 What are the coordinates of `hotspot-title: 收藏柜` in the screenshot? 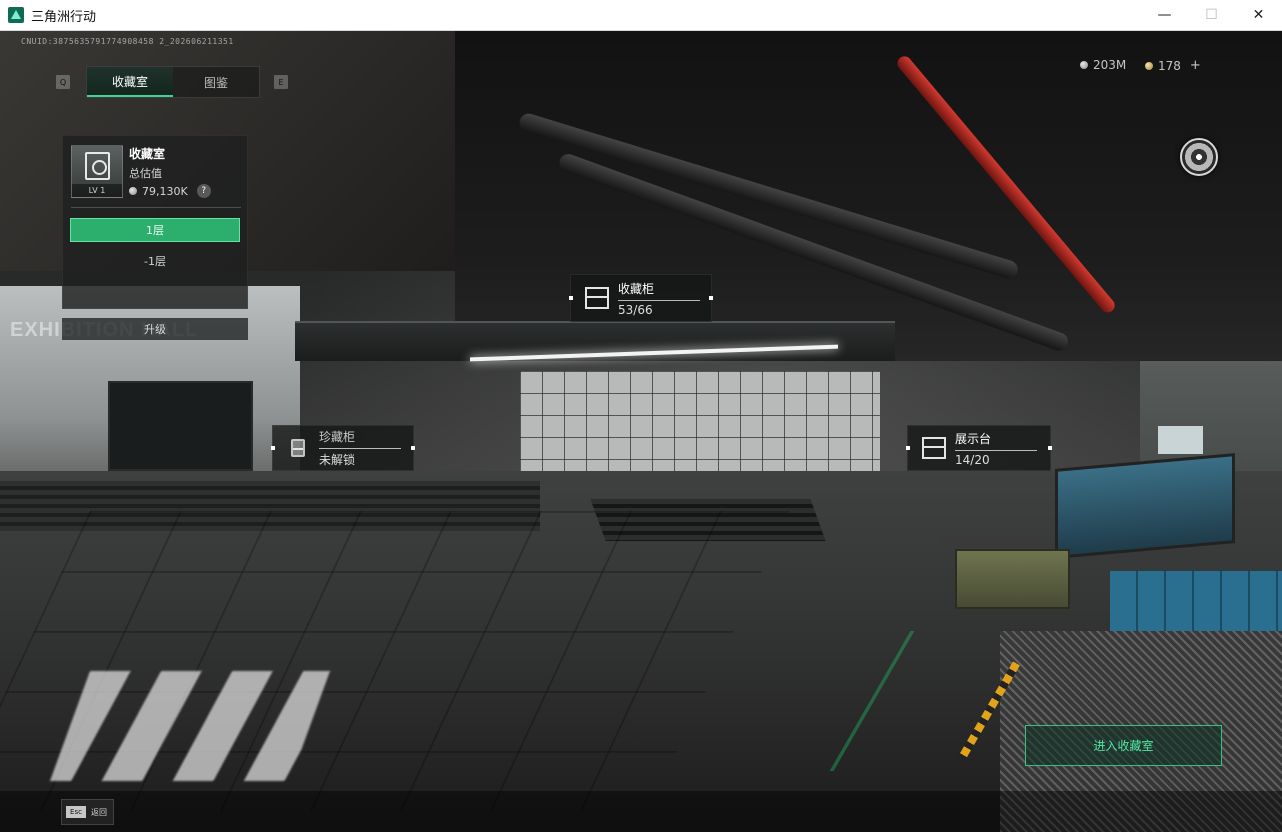 It's located at (659, 290).